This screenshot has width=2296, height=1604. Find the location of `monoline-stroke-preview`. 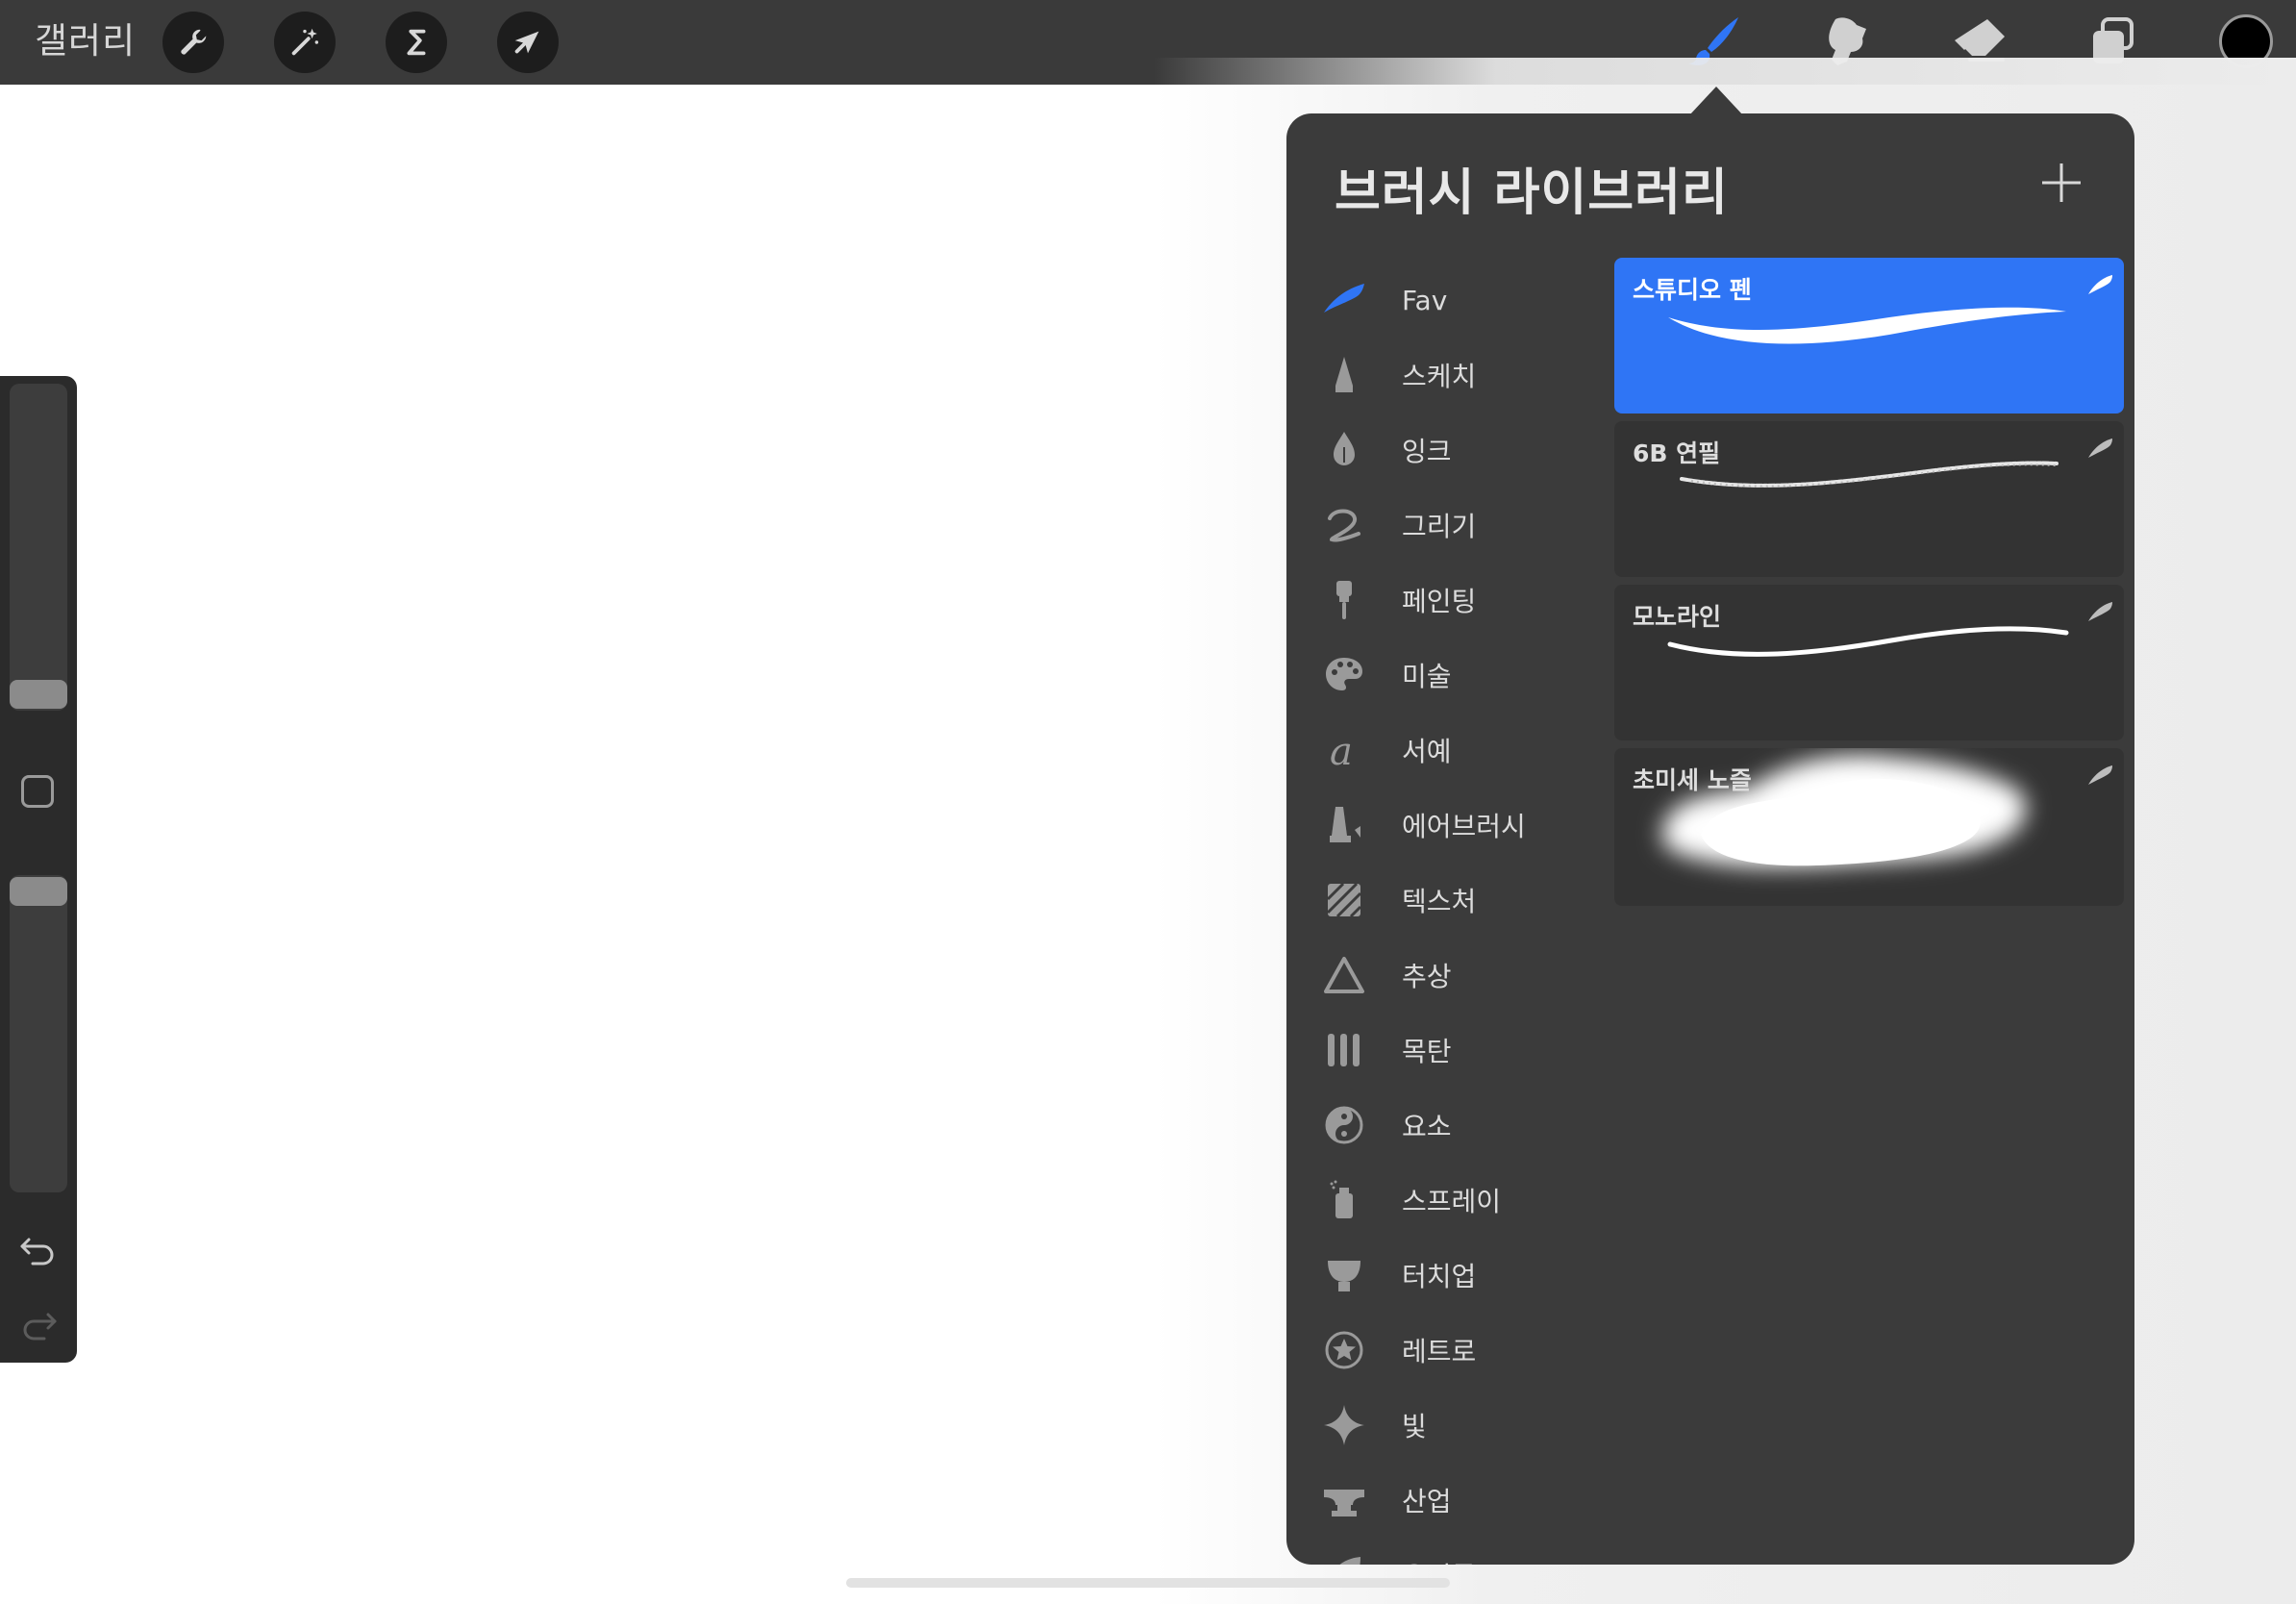

monoline-stroke-preview is located at coordinates (1868, 641).